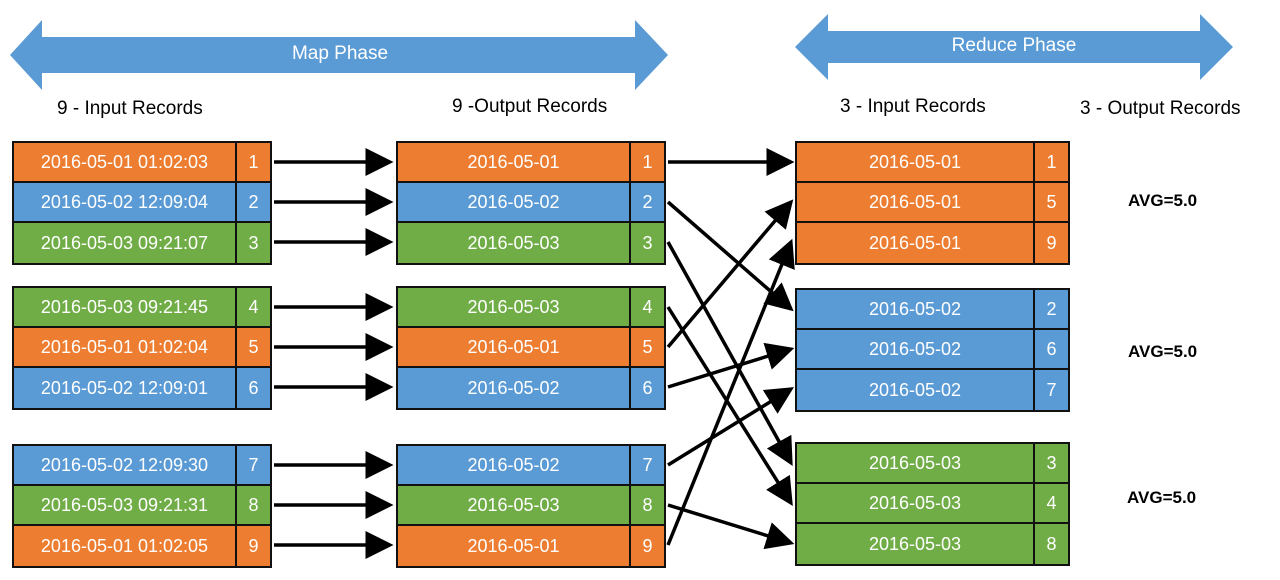 This screenshot has height=580, width=1280. What do you see at coordinates (125, 307) in the screenshot?
I see `record-key: 2016-05-03 09:21:45` at bounding box center [125, 307].